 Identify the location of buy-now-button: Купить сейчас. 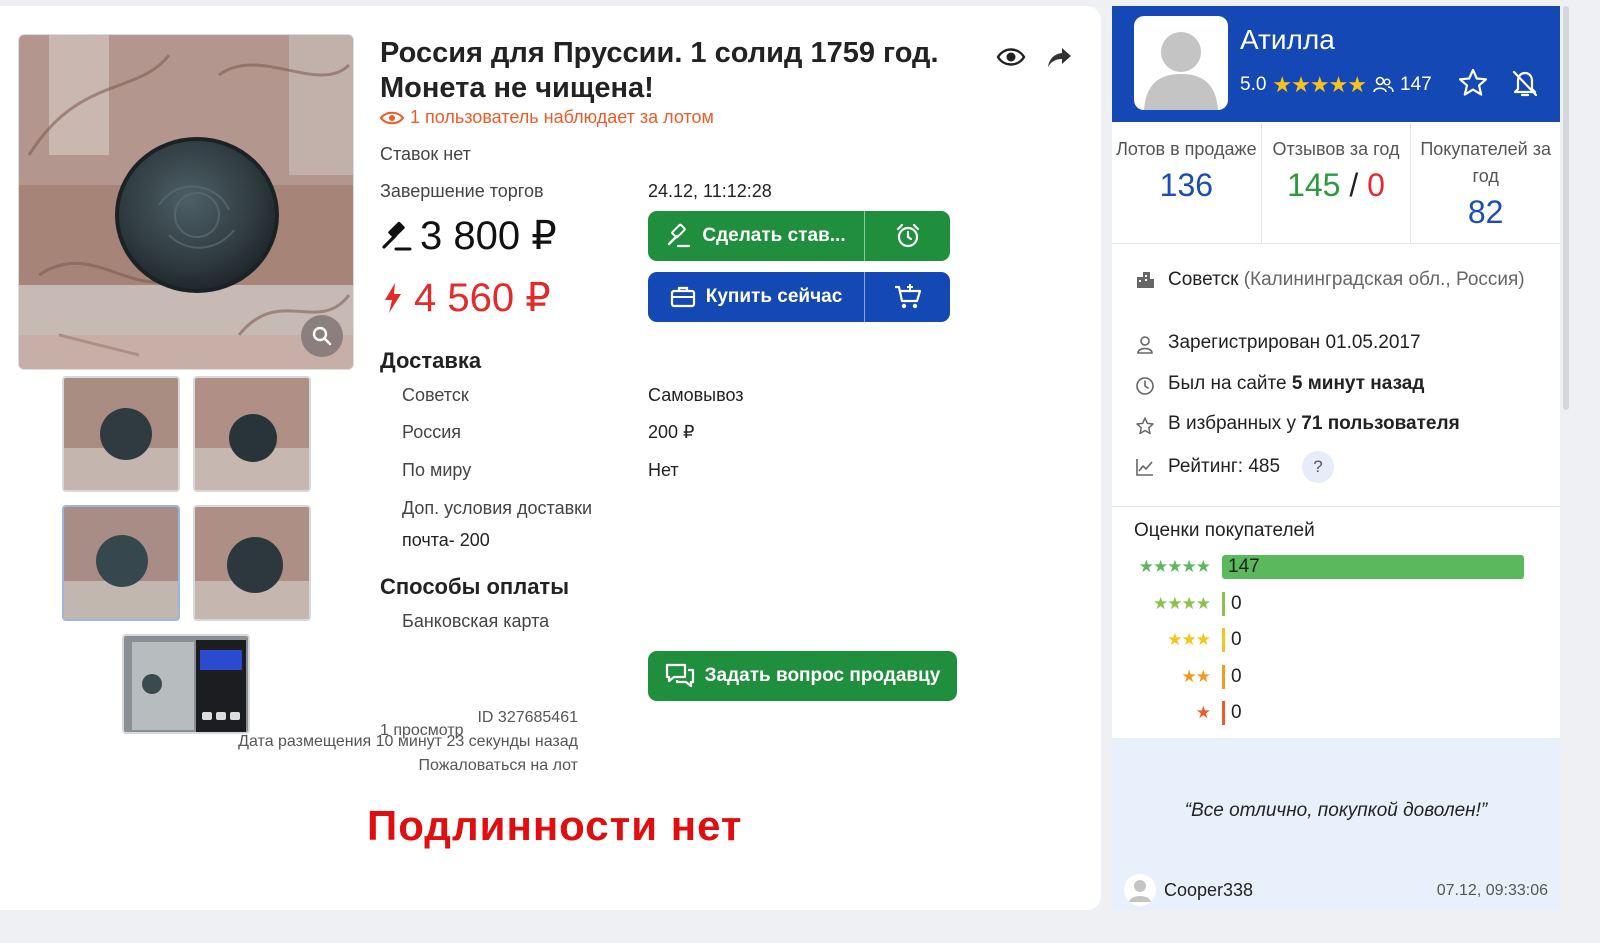
(756, 297).